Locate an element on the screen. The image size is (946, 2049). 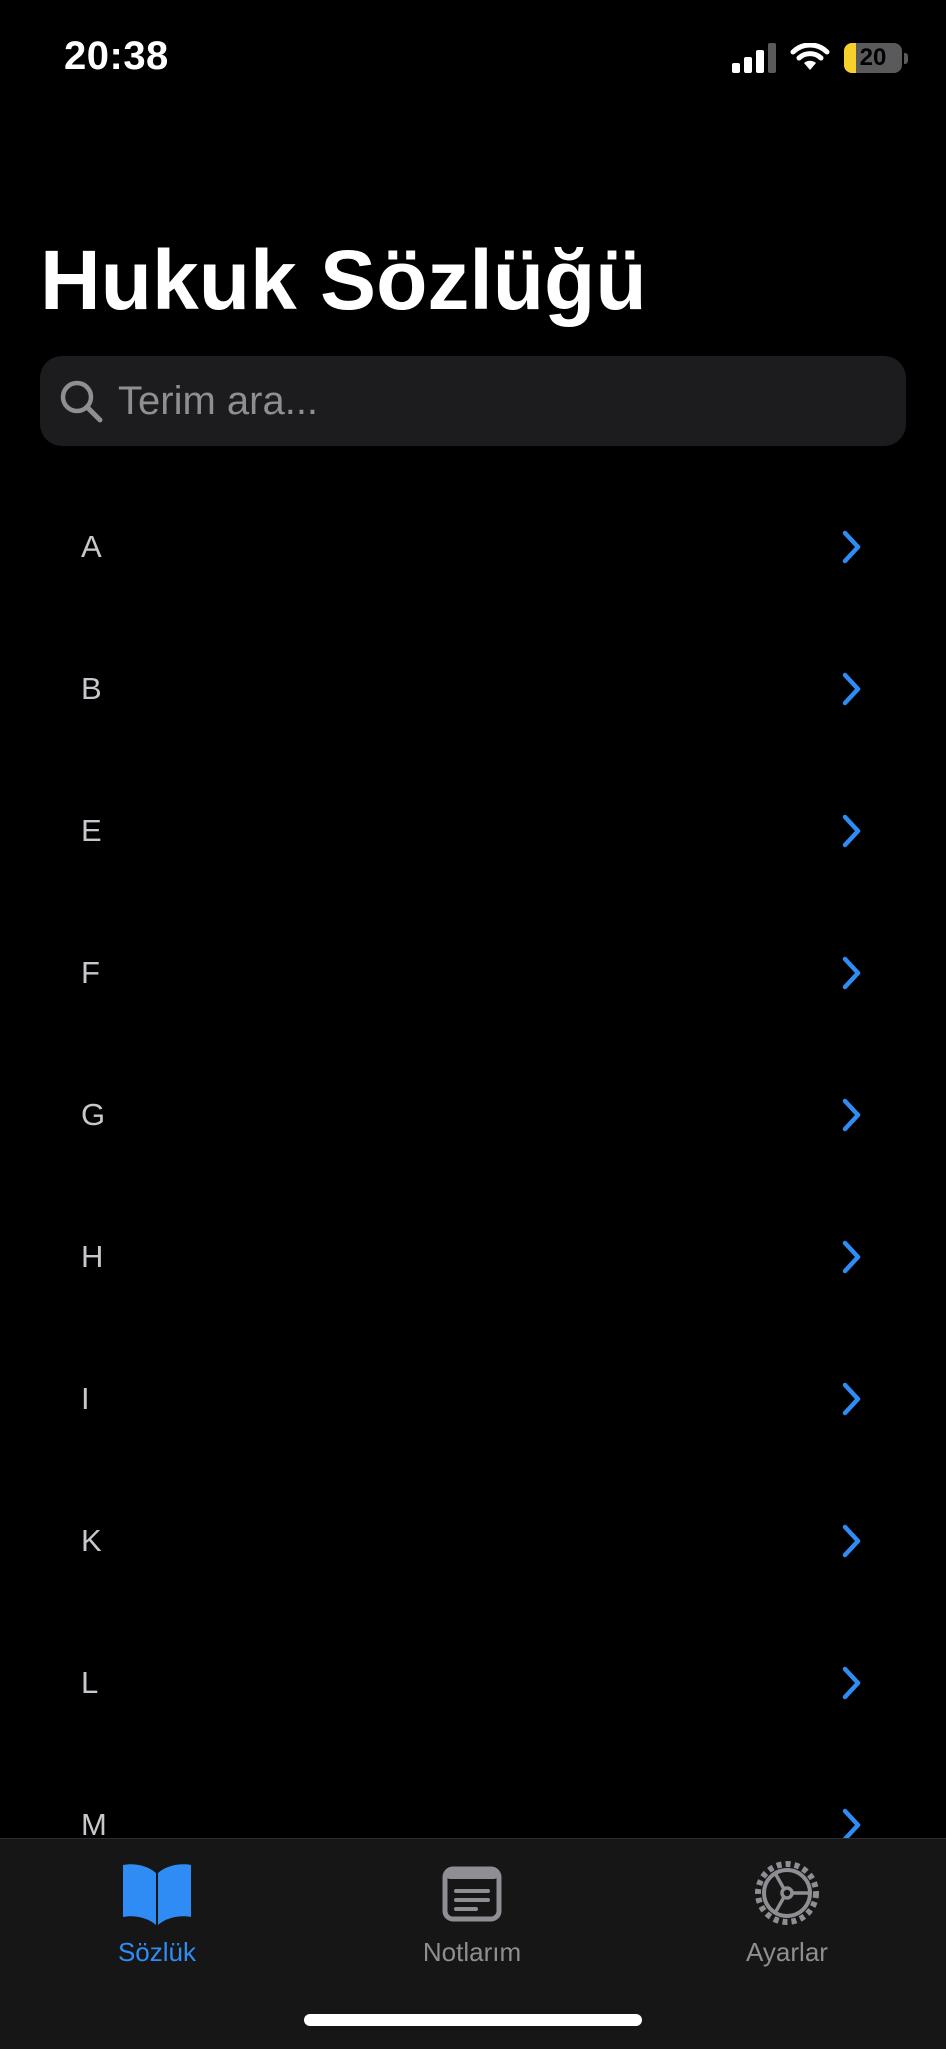
status-icons: 20 is located at coordinates (820, 58).